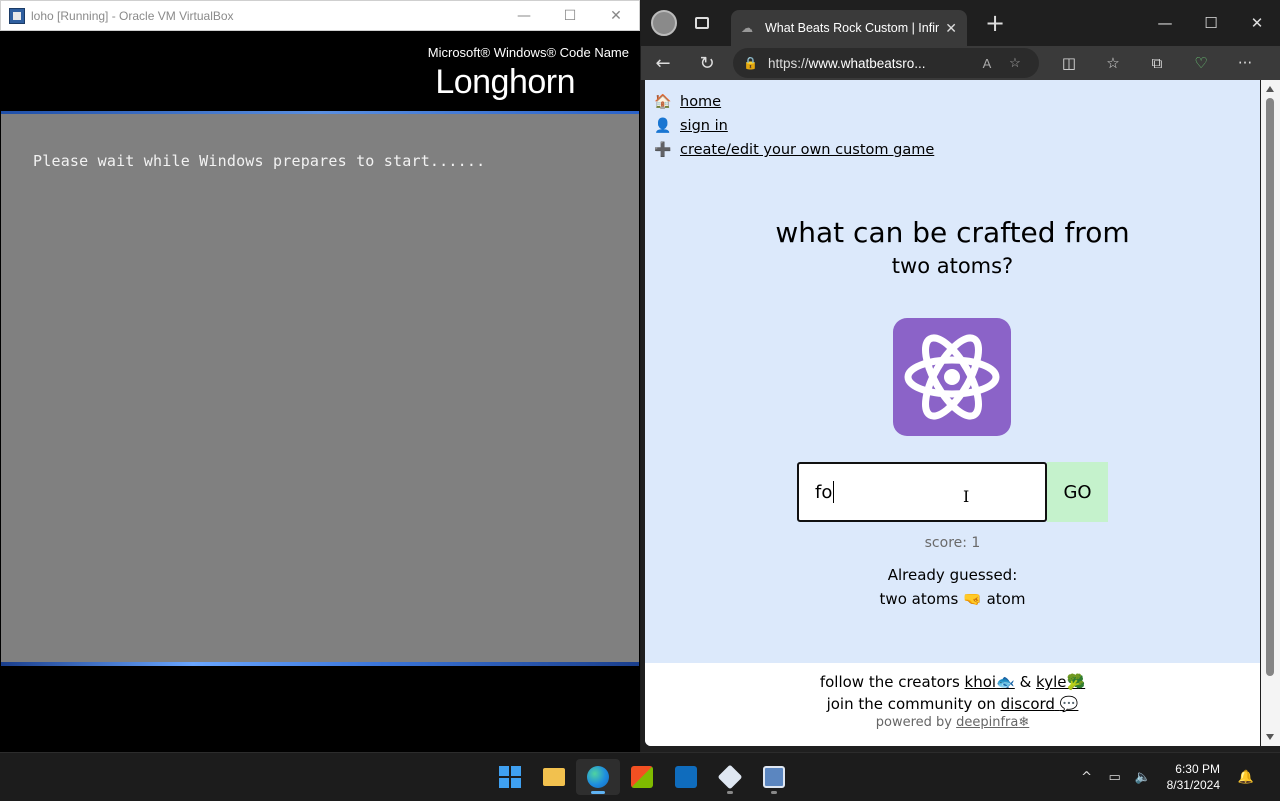 The image size is (1280, 801). I want to click on footer-powered: powered by deepinfra❄, so click(952, 722).